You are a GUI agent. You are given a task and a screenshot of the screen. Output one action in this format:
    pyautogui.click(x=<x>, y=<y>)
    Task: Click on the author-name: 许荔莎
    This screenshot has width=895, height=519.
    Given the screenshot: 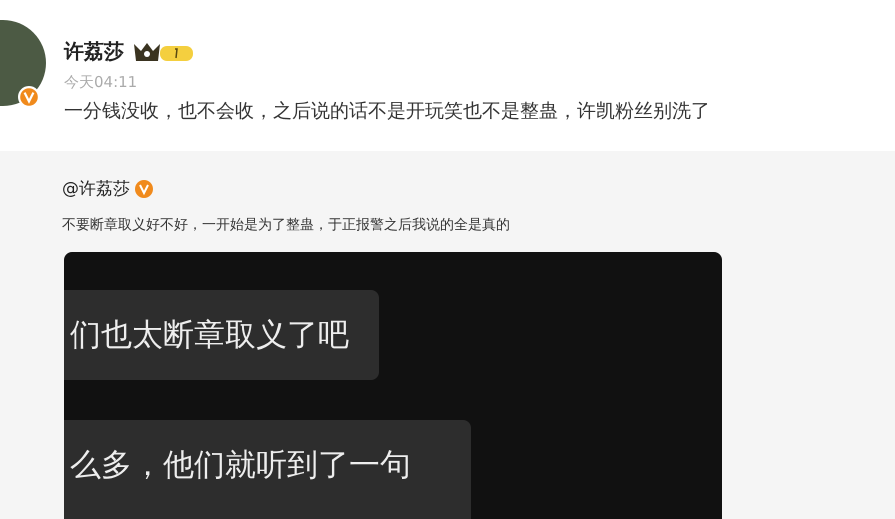 What is the action you would take?
    pyautogui.click(x=94, y=51)
    